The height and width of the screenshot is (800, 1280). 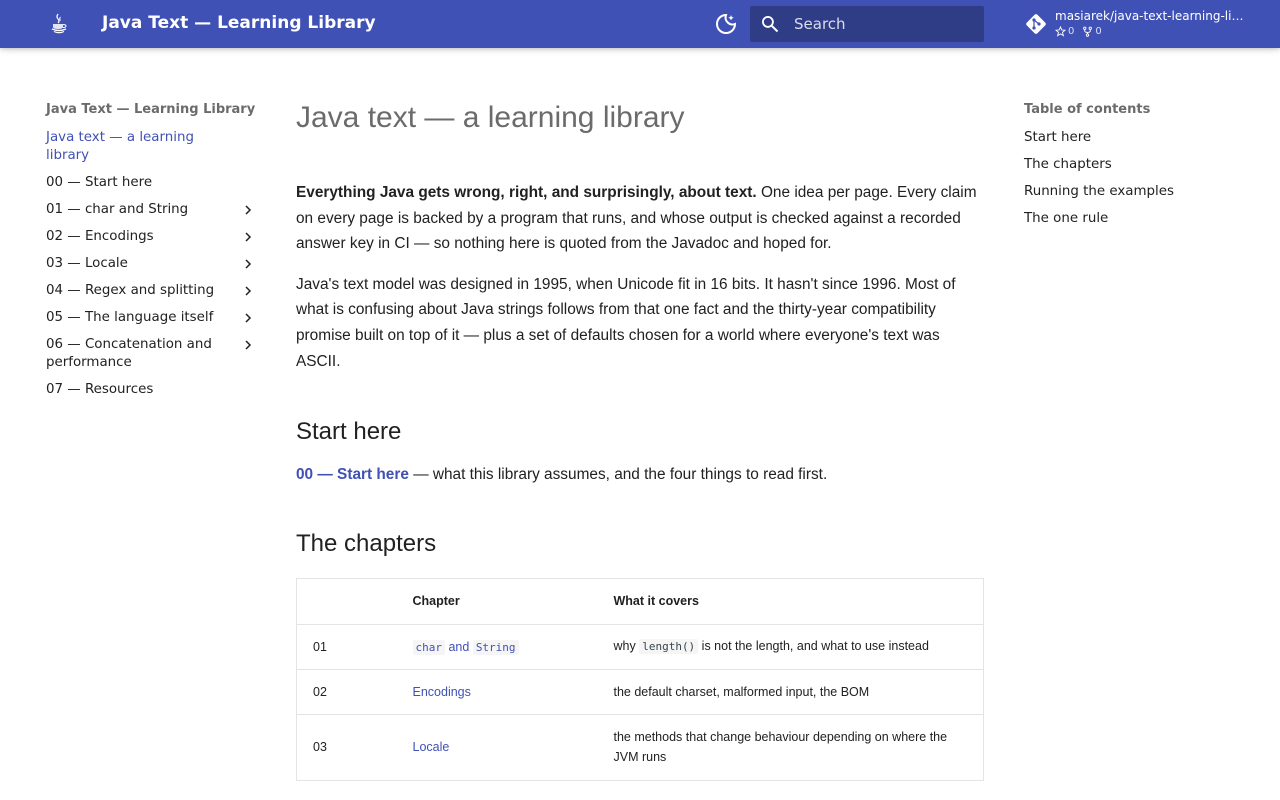 I want to click on nav-item-concatenation: 06 — Concatenation and performance, so click(x=151, y=354).